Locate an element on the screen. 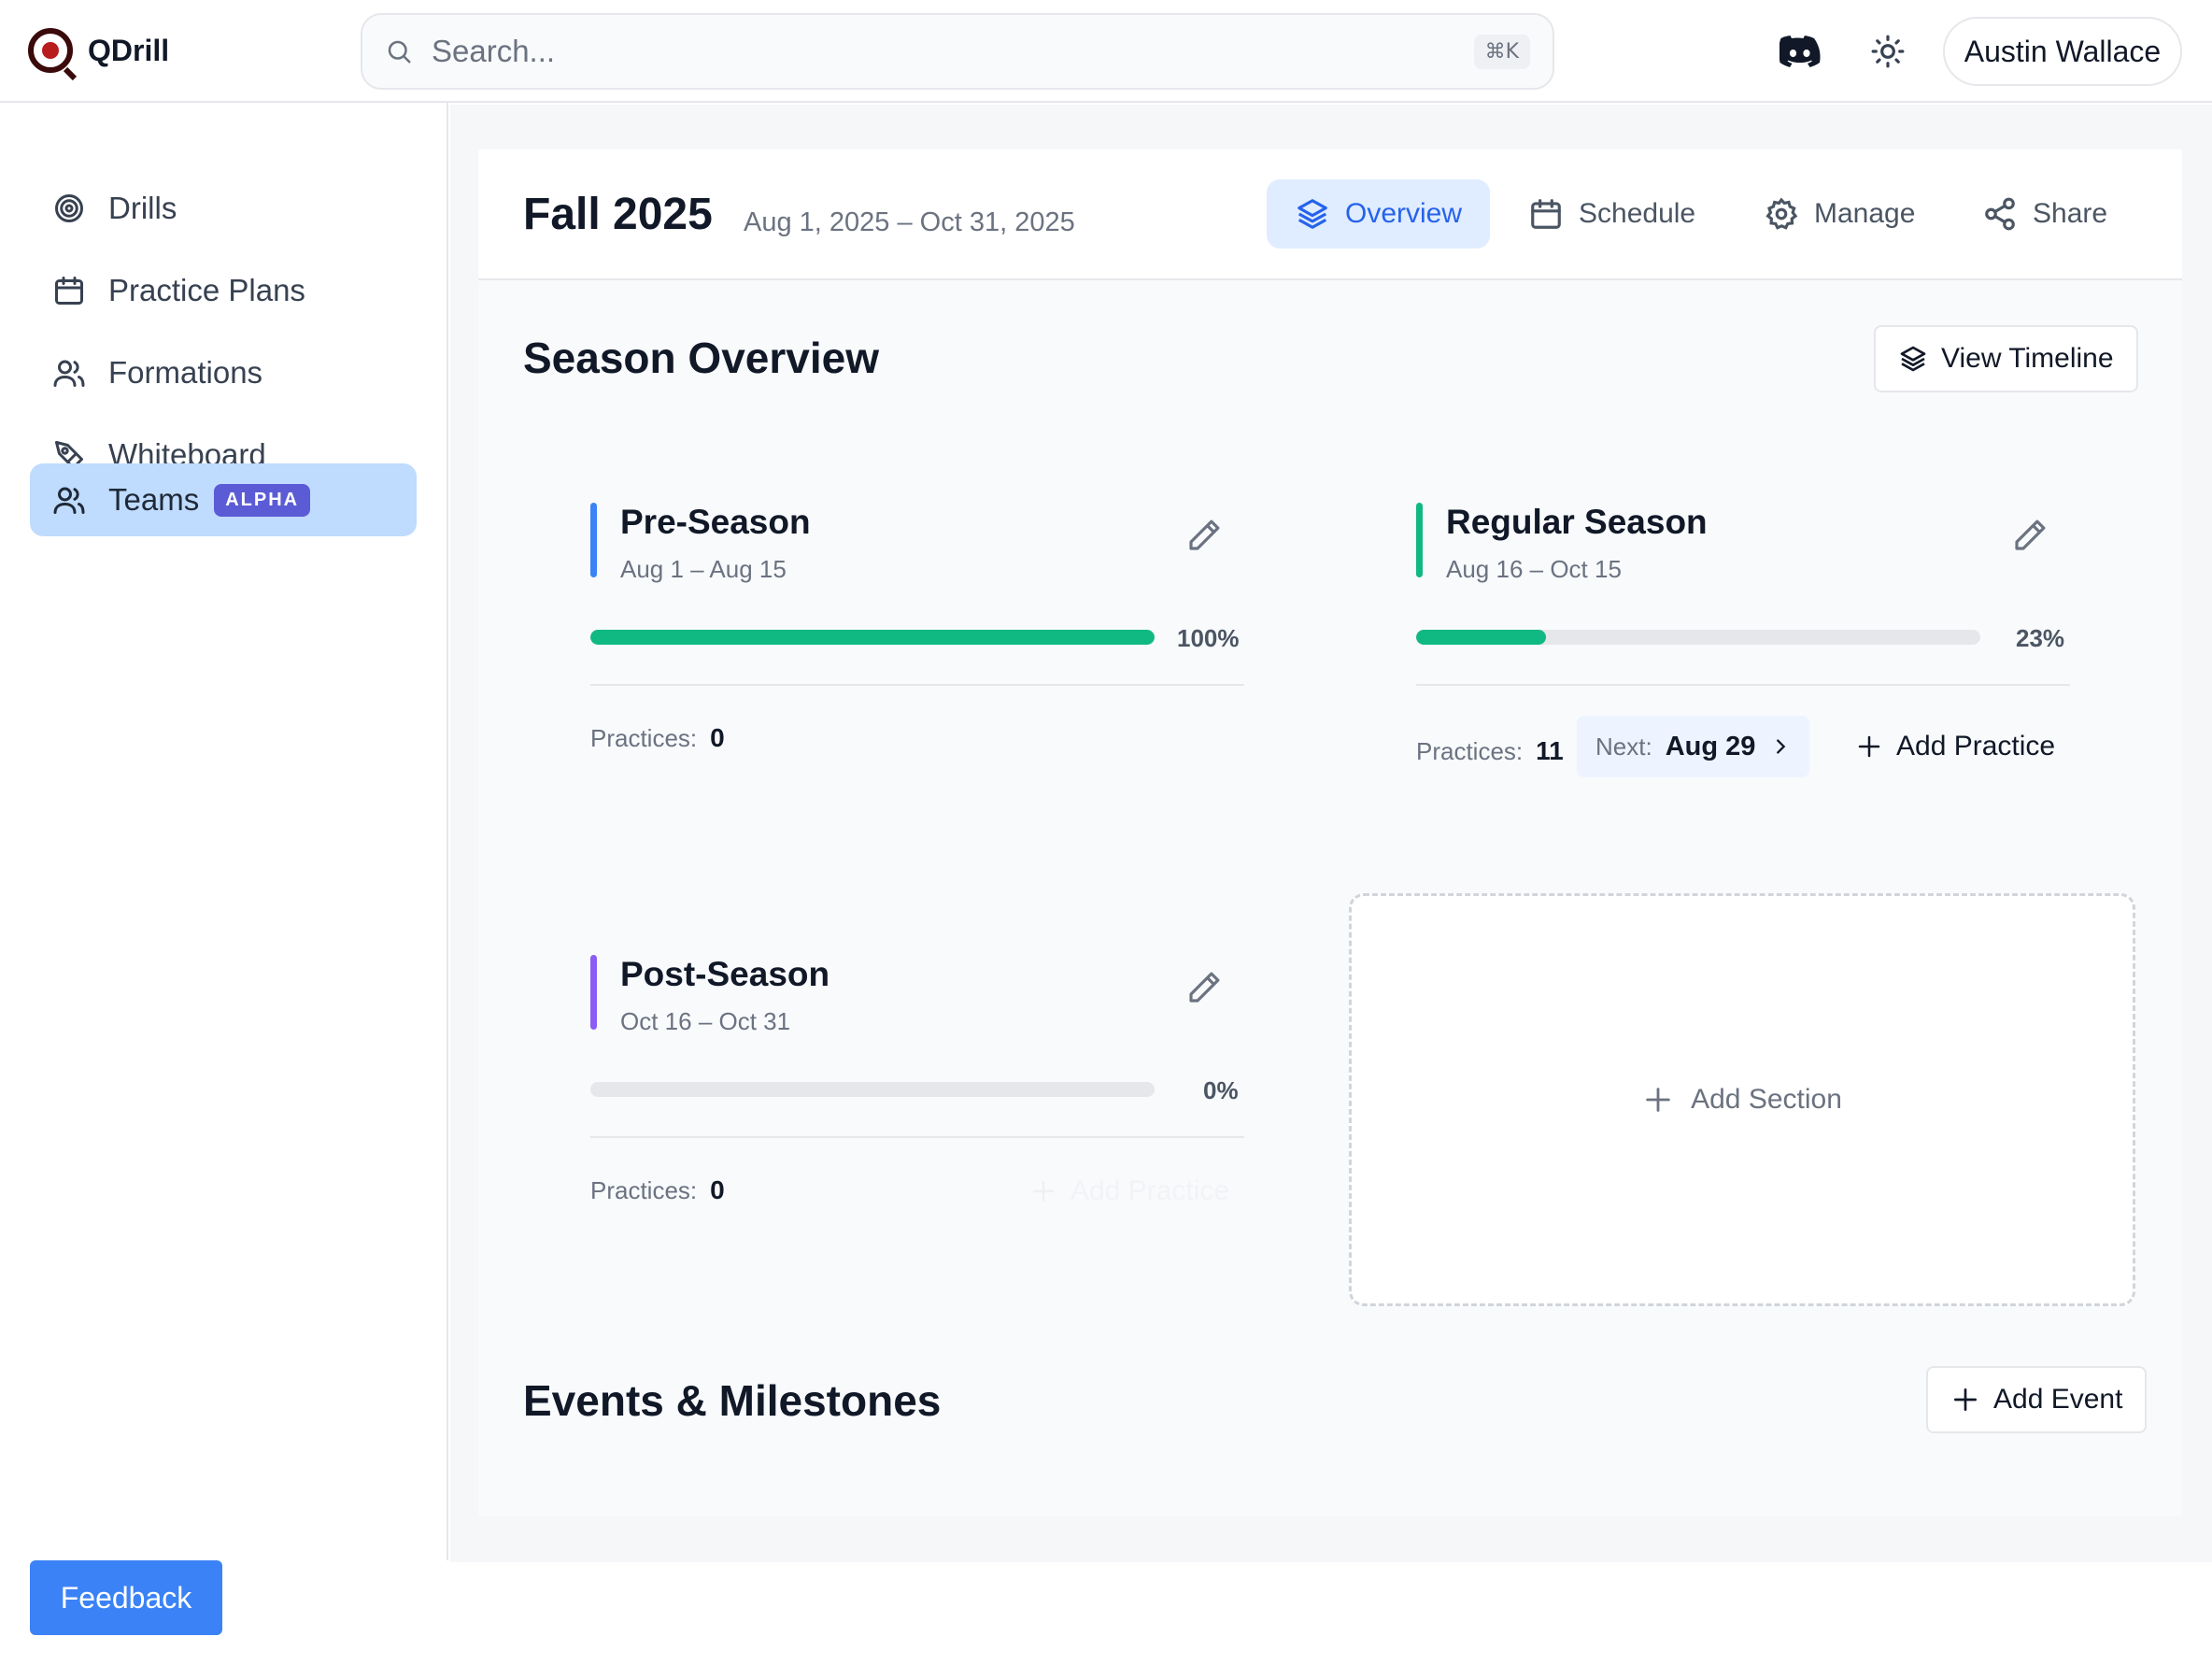 The image size is (2212, 1665). phase-range: Aug 1 – Aug 15 is located at coordinates (703, 569).